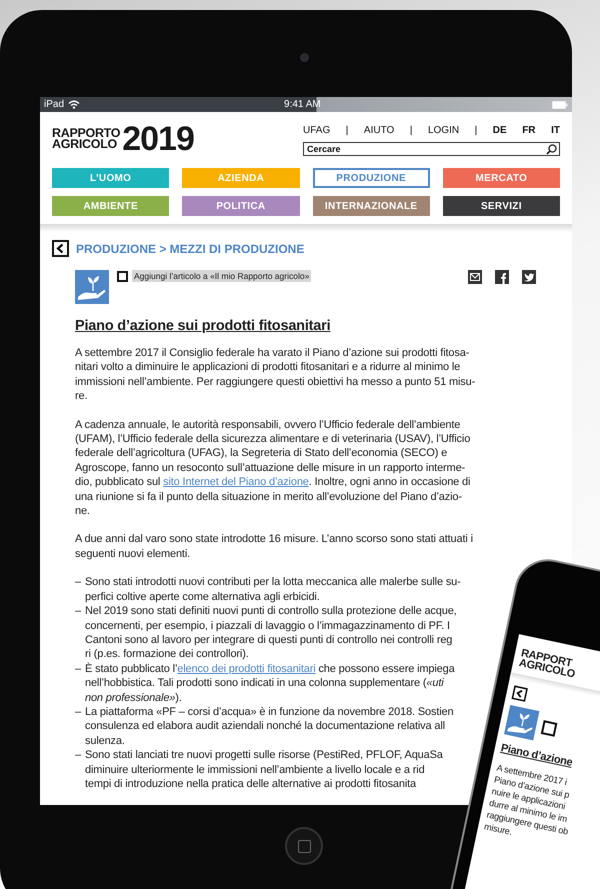  I want to click on nav-tab: PRODUZIONE, so click(371, 178).